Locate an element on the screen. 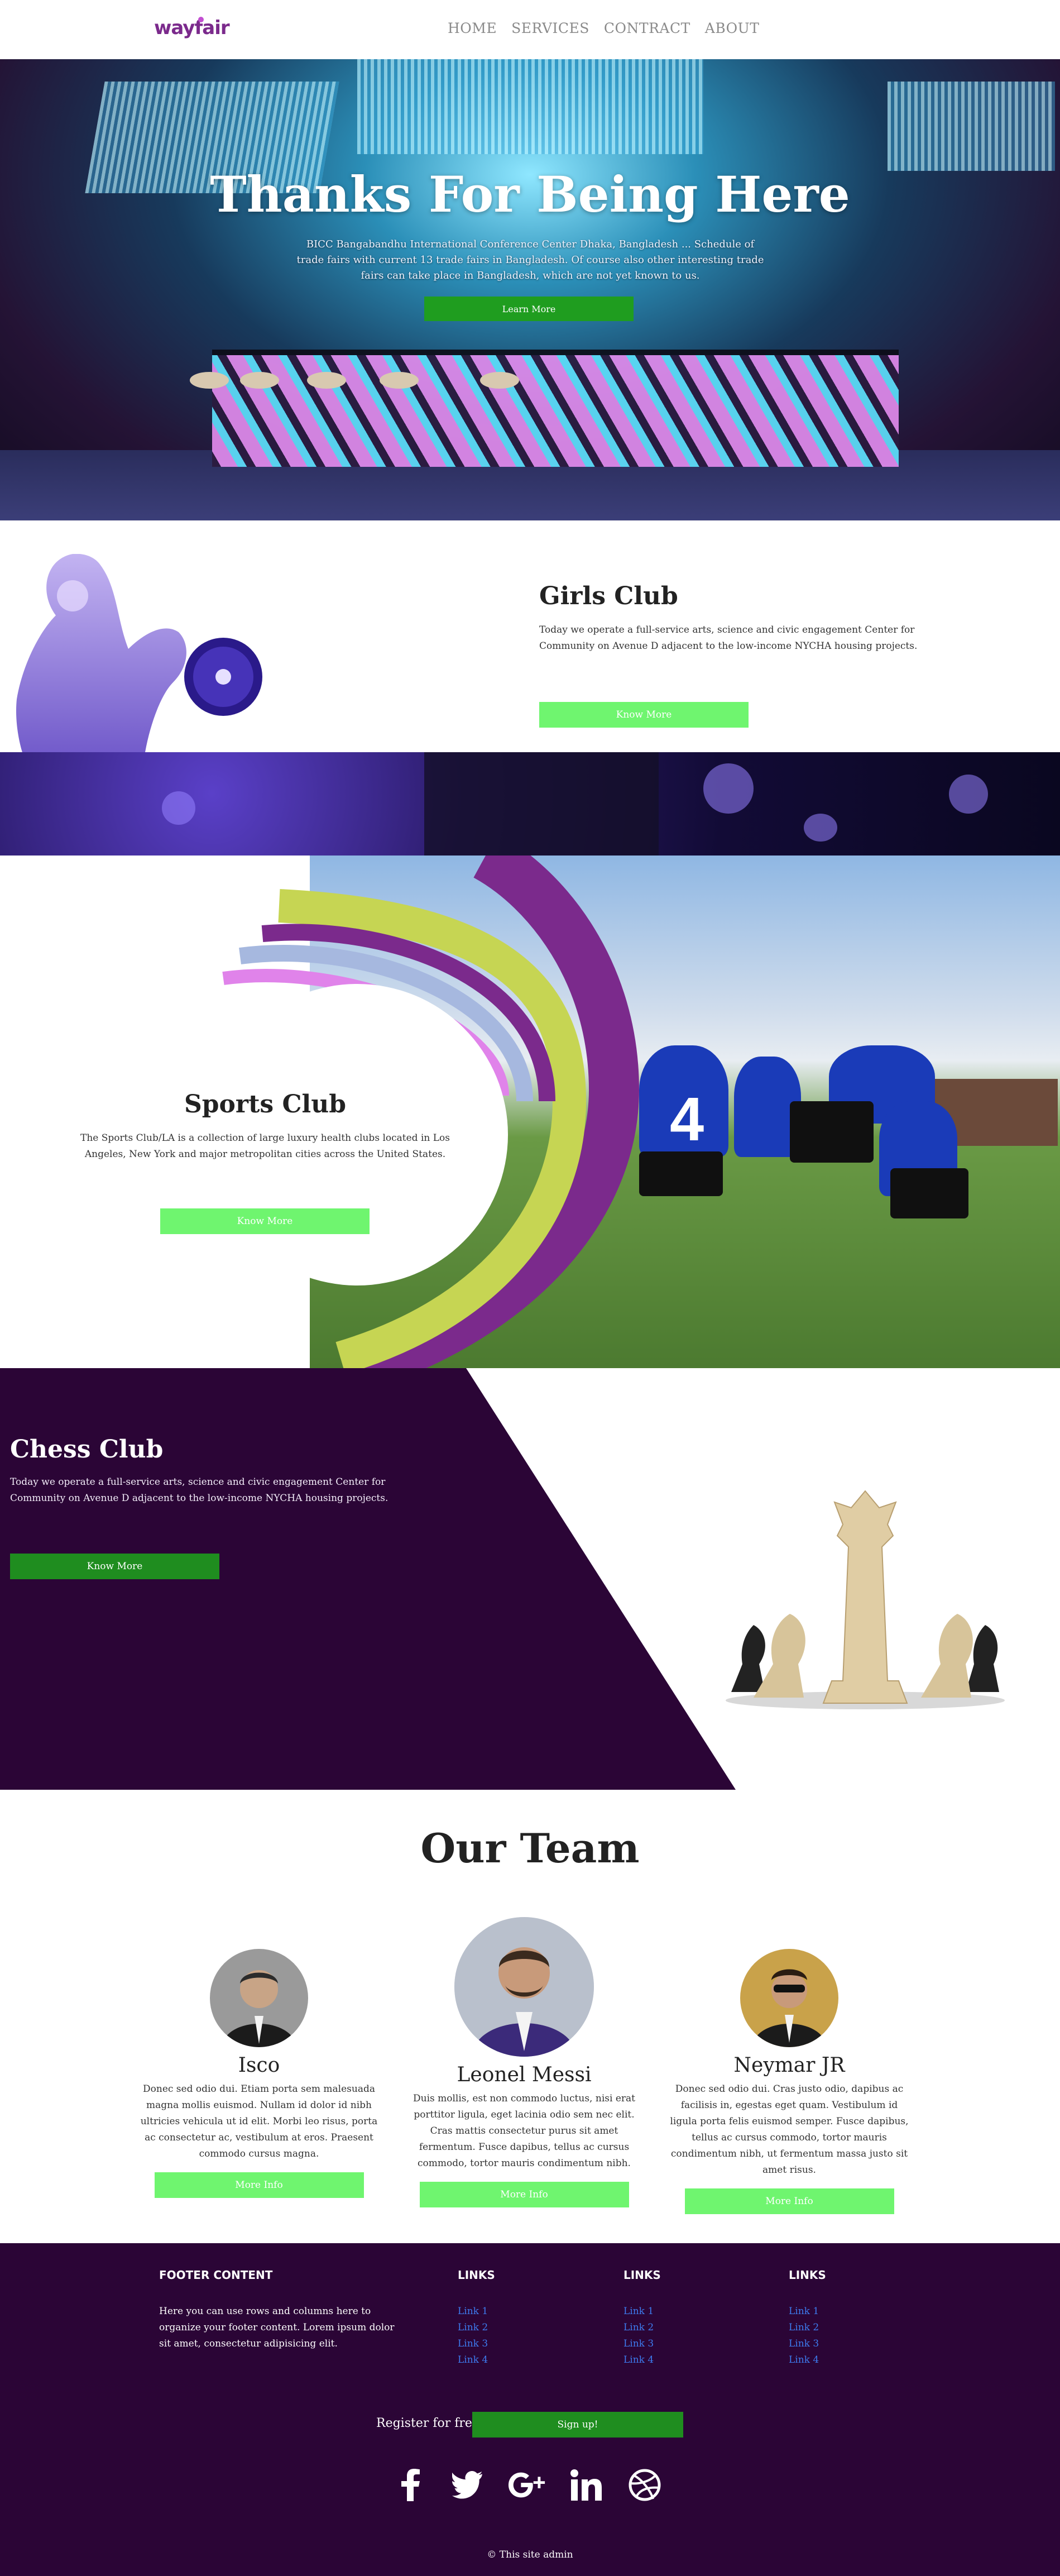  girls-club-banner-strip is located at coordinates (530, 804).